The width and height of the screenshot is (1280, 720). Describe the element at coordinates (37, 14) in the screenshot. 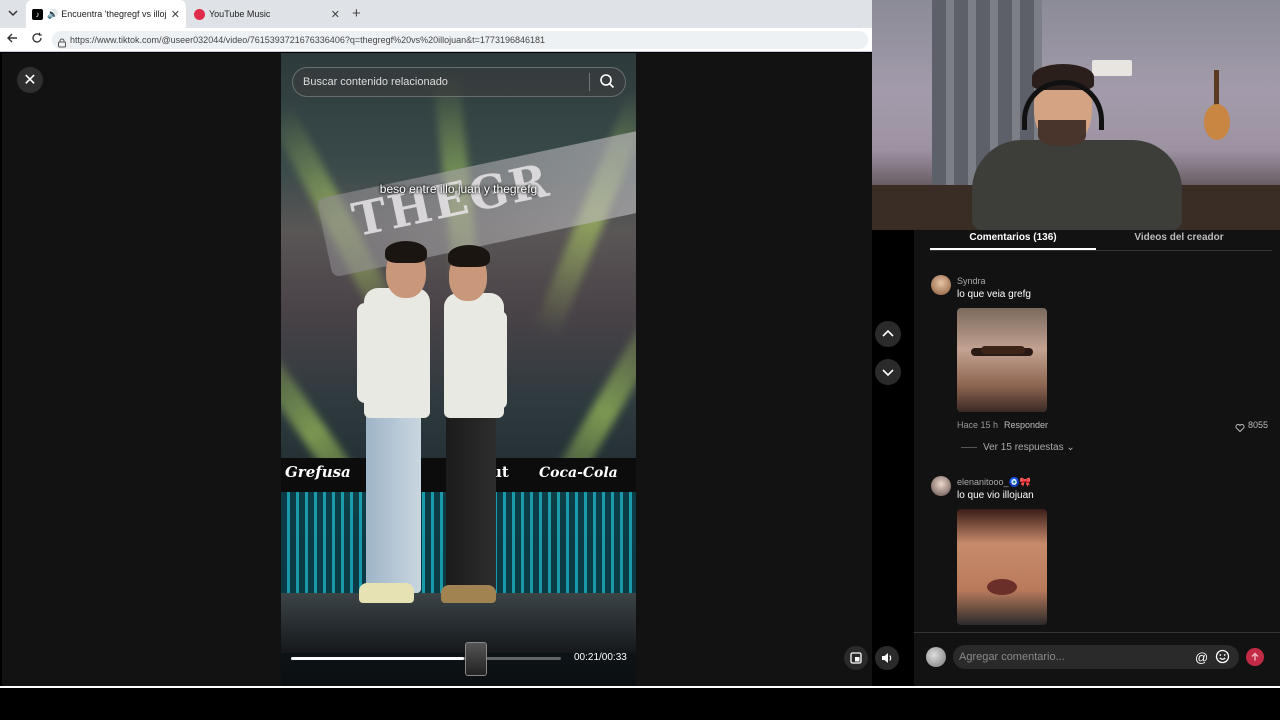

I see `tiktok-icon: ♪` at that location.